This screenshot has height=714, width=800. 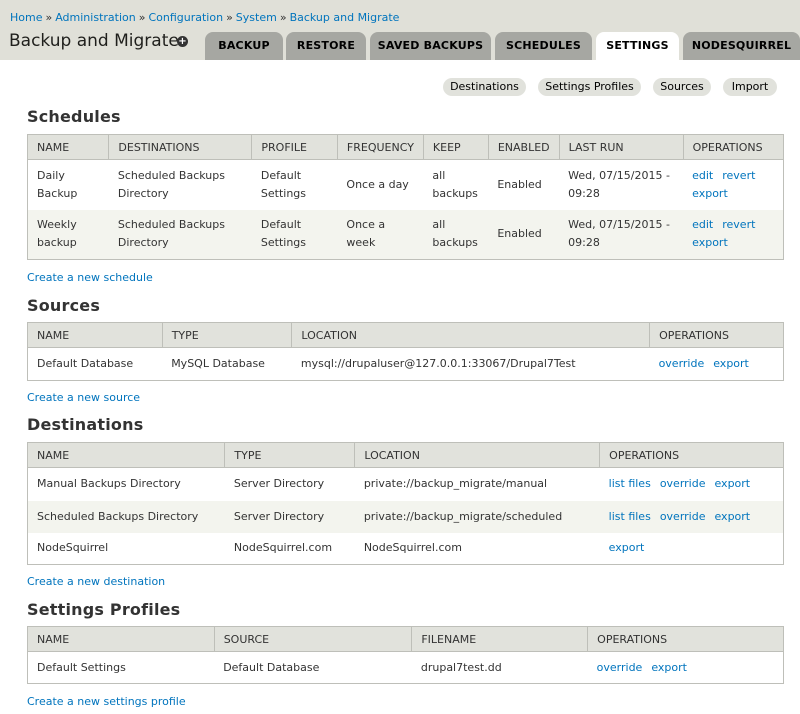 I want to click on tab-saved-backups: SAVED BACKUPS, so click(x=430, y=46).